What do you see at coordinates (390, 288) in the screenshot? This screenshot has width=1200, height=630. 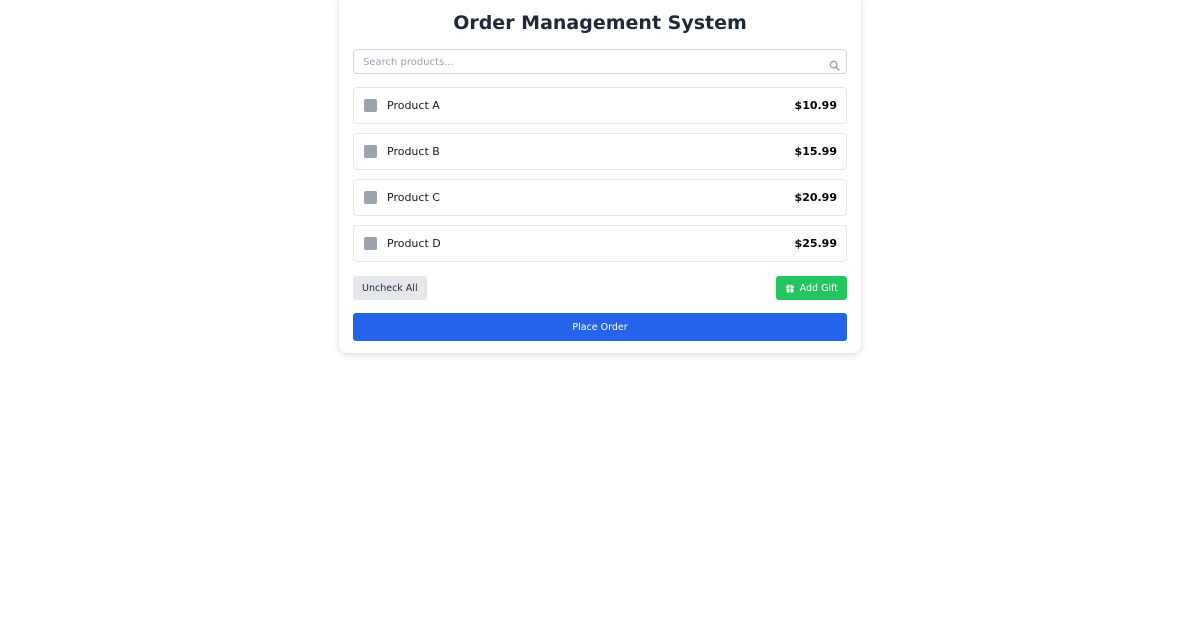 I see `uncheck-all-button: Uncheck All` at bounding box center [390, 288].